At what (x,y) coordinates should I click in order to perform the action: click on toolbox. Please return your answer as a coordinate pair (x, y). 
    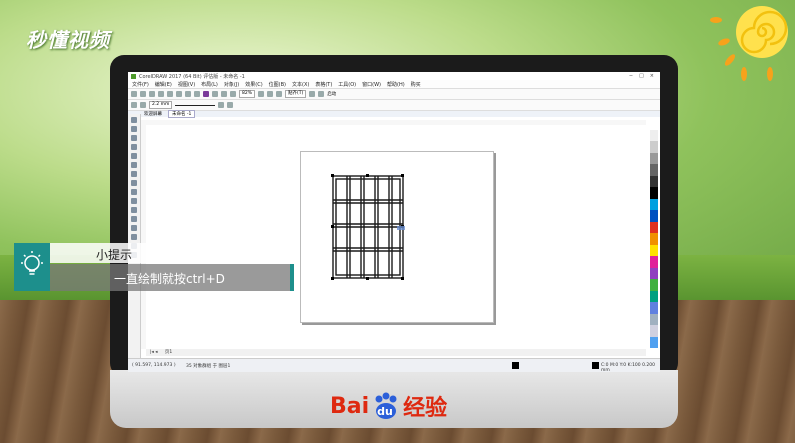
    Looking at the image, I should click on (134, 236).